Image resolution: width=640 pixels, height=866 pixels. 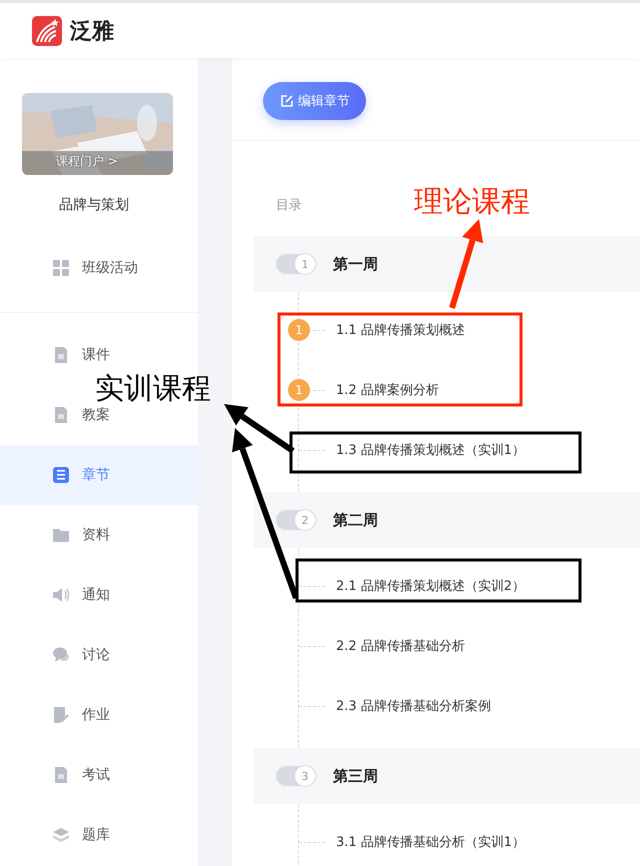 I want to click on annotation-label: 理论课程, so click(x=472, y=201).